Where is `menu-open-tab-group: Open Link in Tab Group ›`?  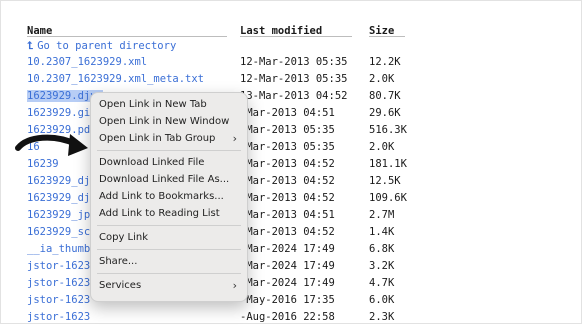
menu-open-tab-group: Open Link in Tab Group › is located at coordinates (169, 139).